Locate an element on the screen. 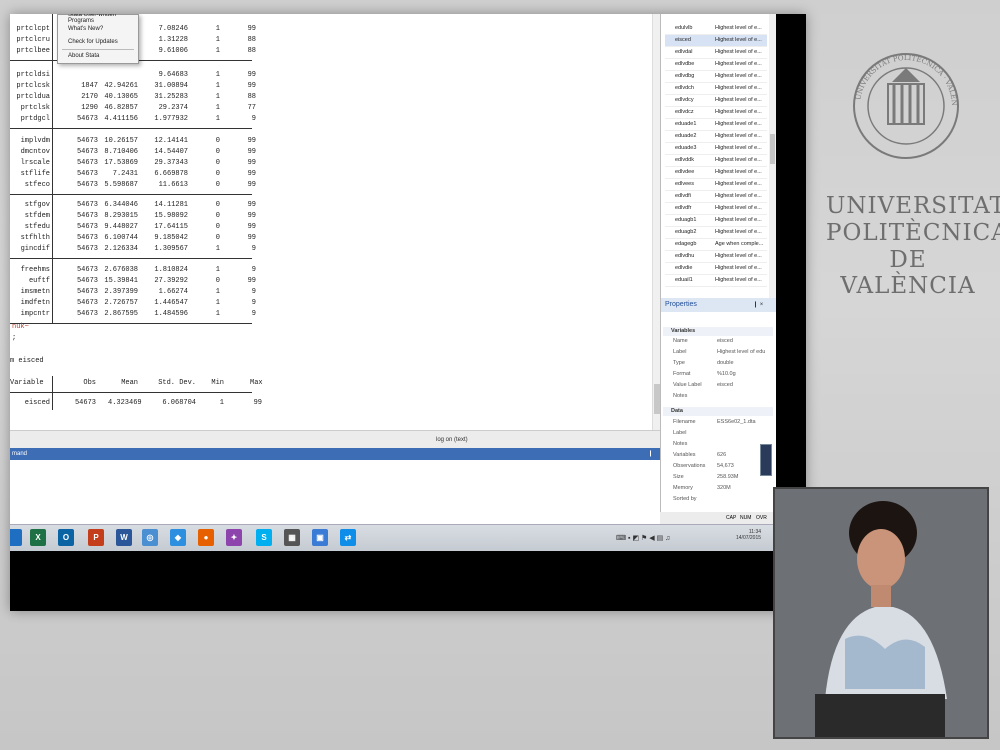 This screenshot has width=1000, height=750. variables-scroll-thumb is located at coordinates (772, 149).